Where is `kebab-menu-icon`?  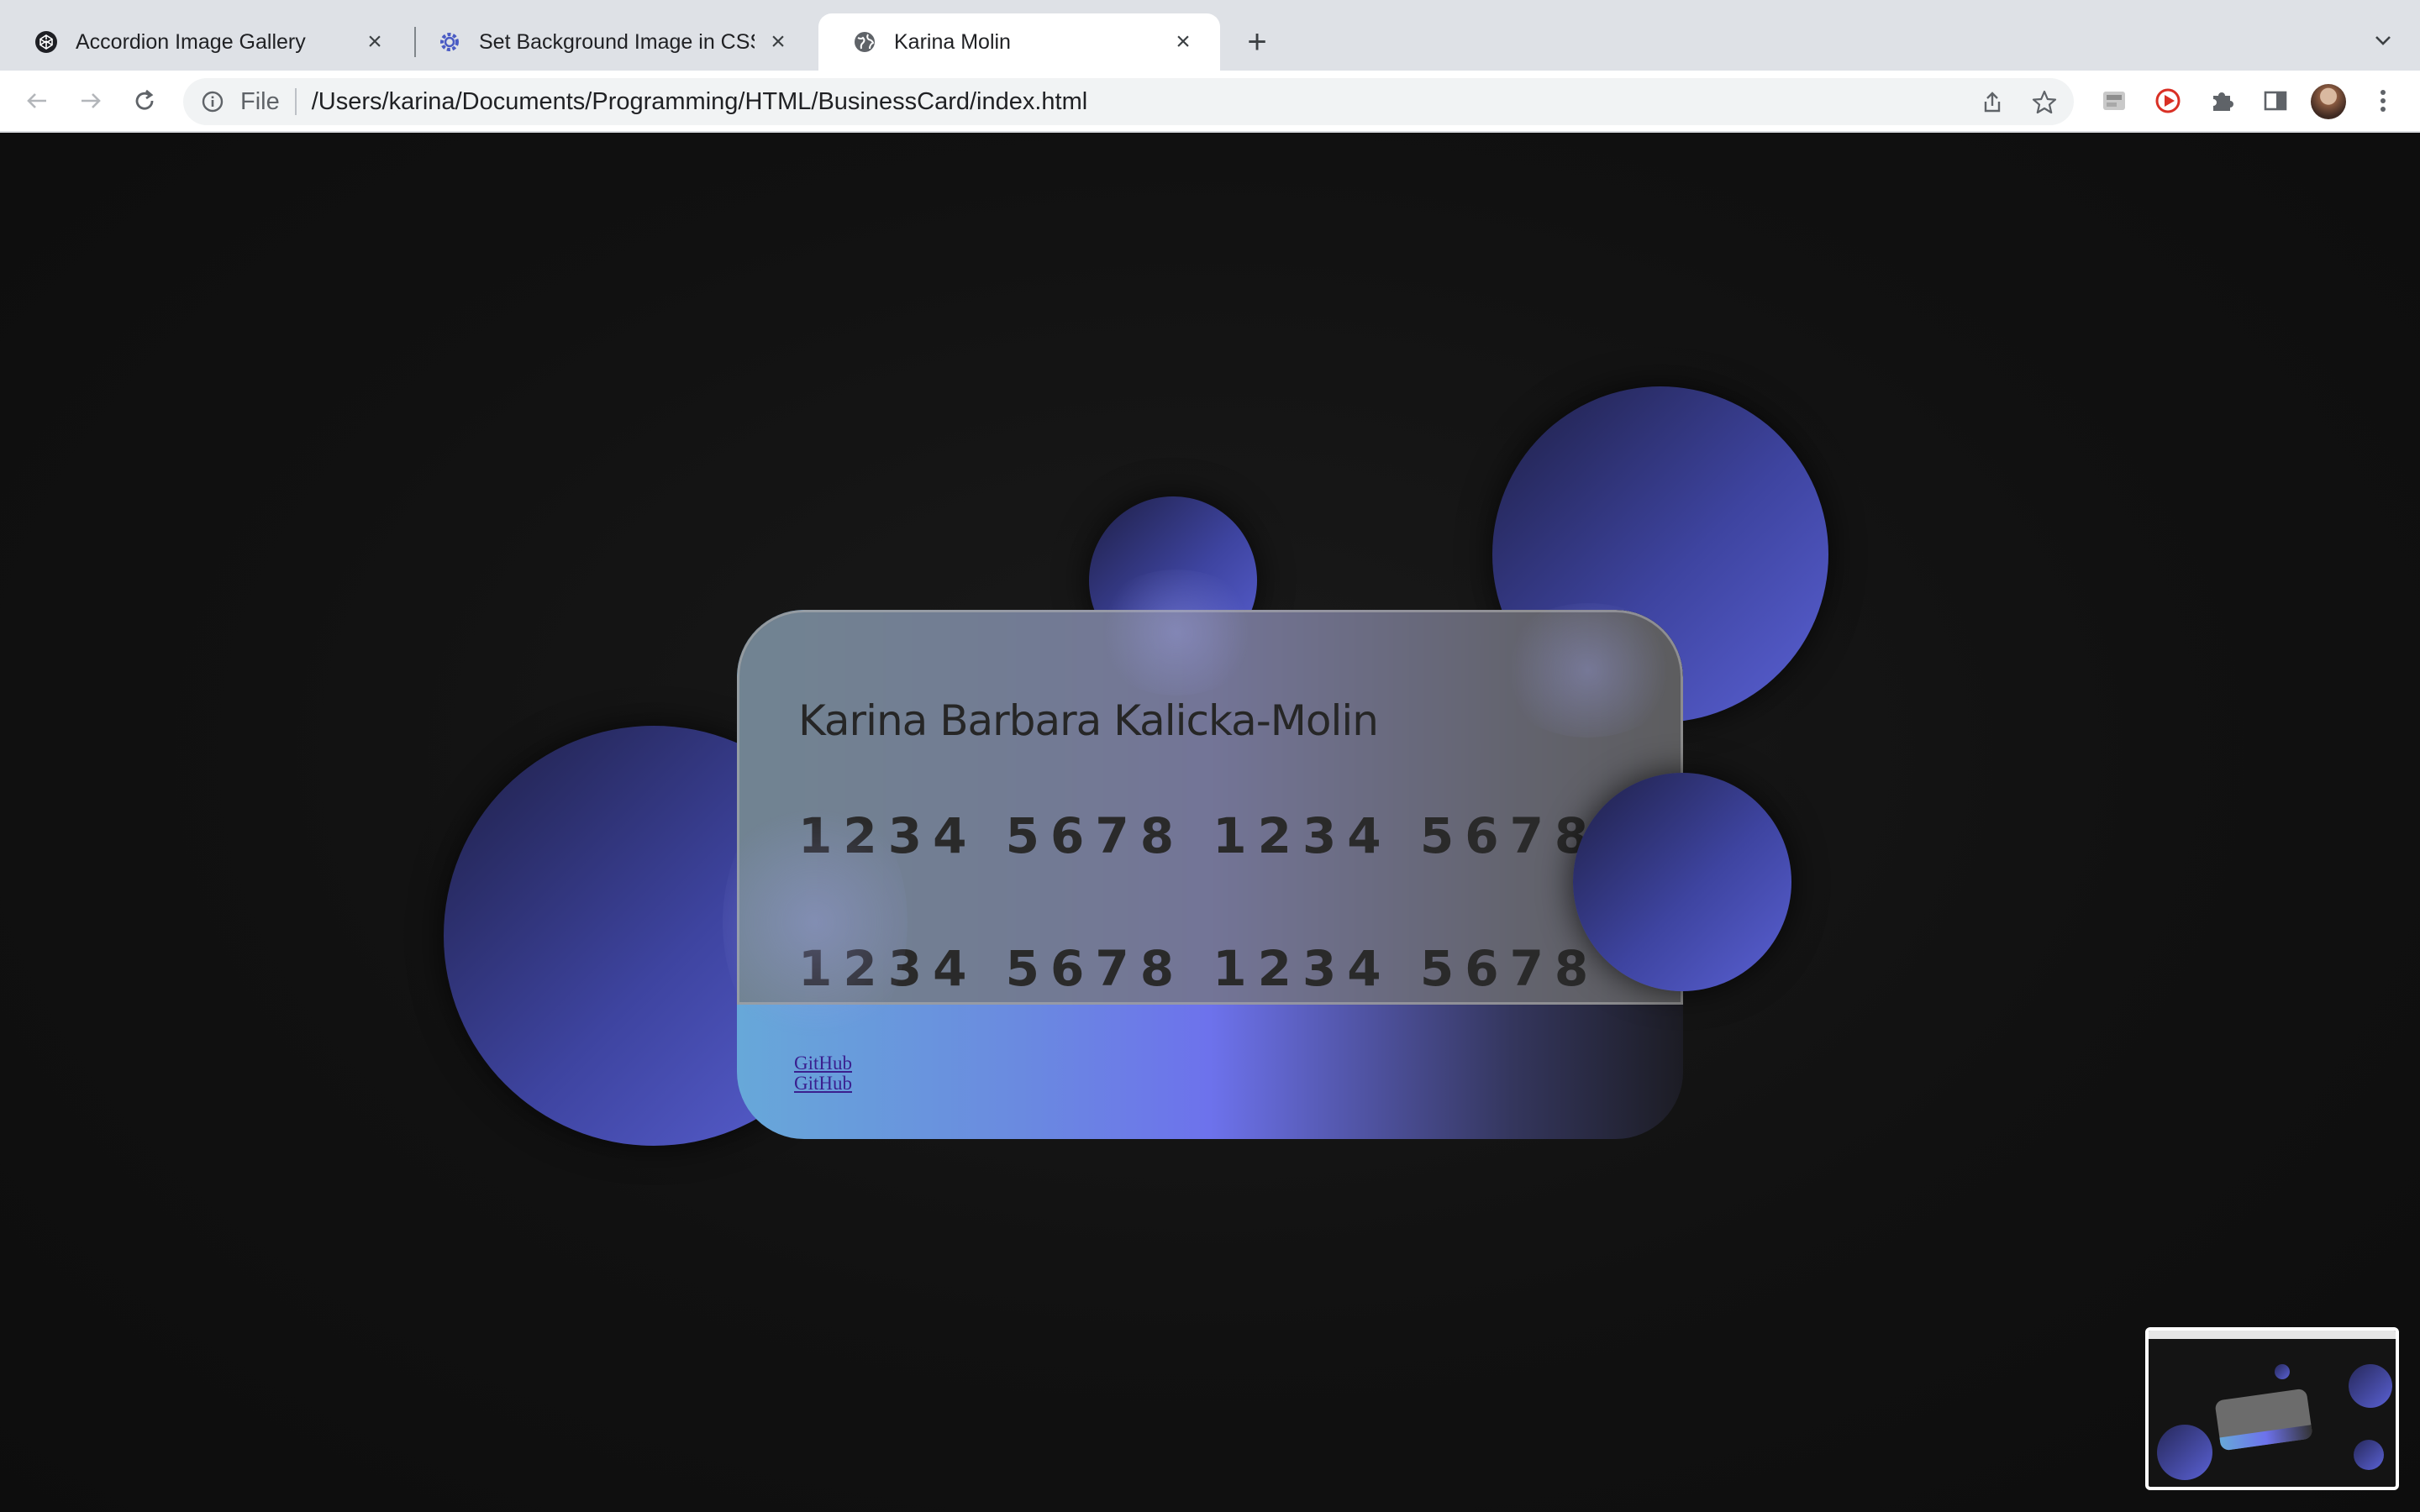
kebab-menu-icon is located at coordinates (2383, 101).